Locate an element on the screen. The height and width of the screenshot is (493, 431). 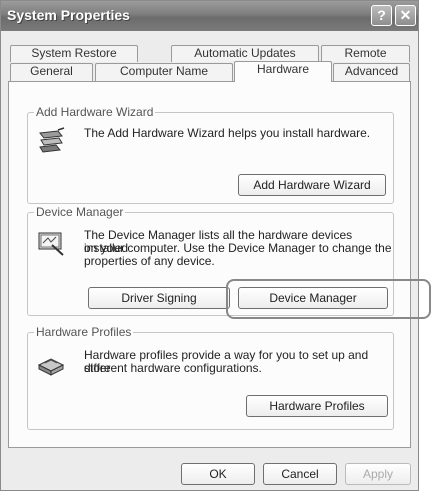
cancel-button: Cancel is located at coordinates (300, 474).